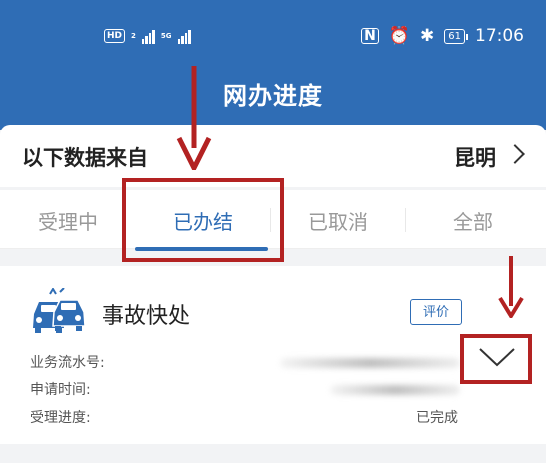 Image resolution: width=546 pixels, height=463 pixels. I want to click on signal-icon, so click(148, 36).